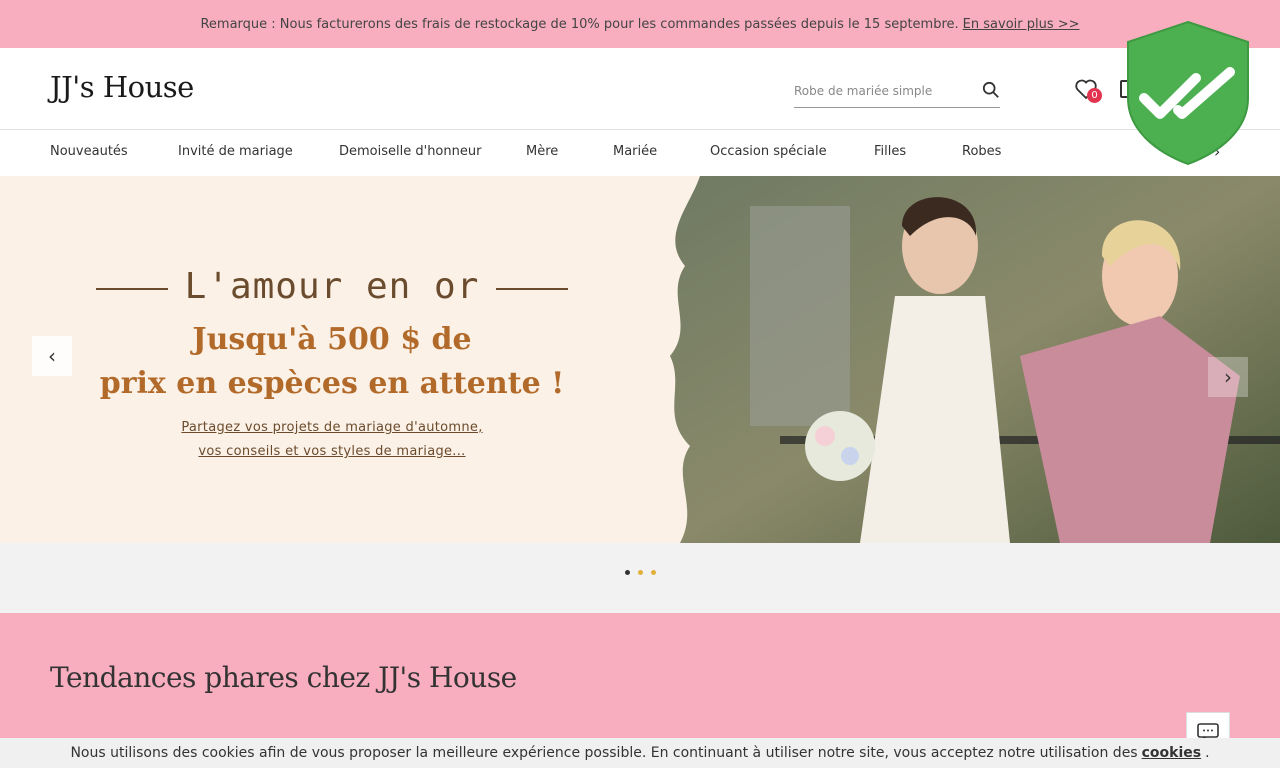  What do you see at coordinates (89, 151) in the screenshot?
I see `nav-item-nouveautes: Nouveautés` at bounding box center [89, 151].